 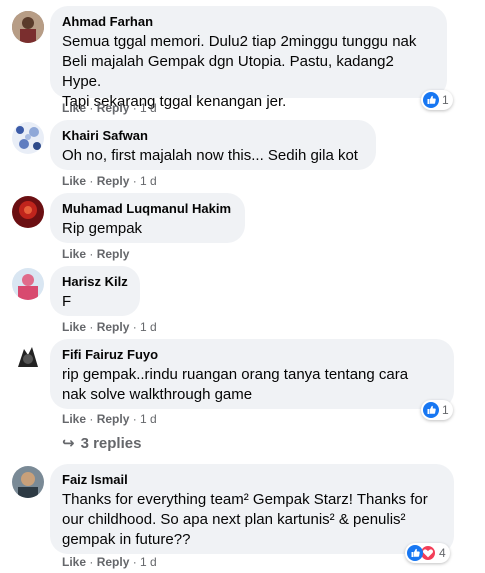 I want to click on comment-bubble: Harisz Kilz F, so click(x=95, y=291).